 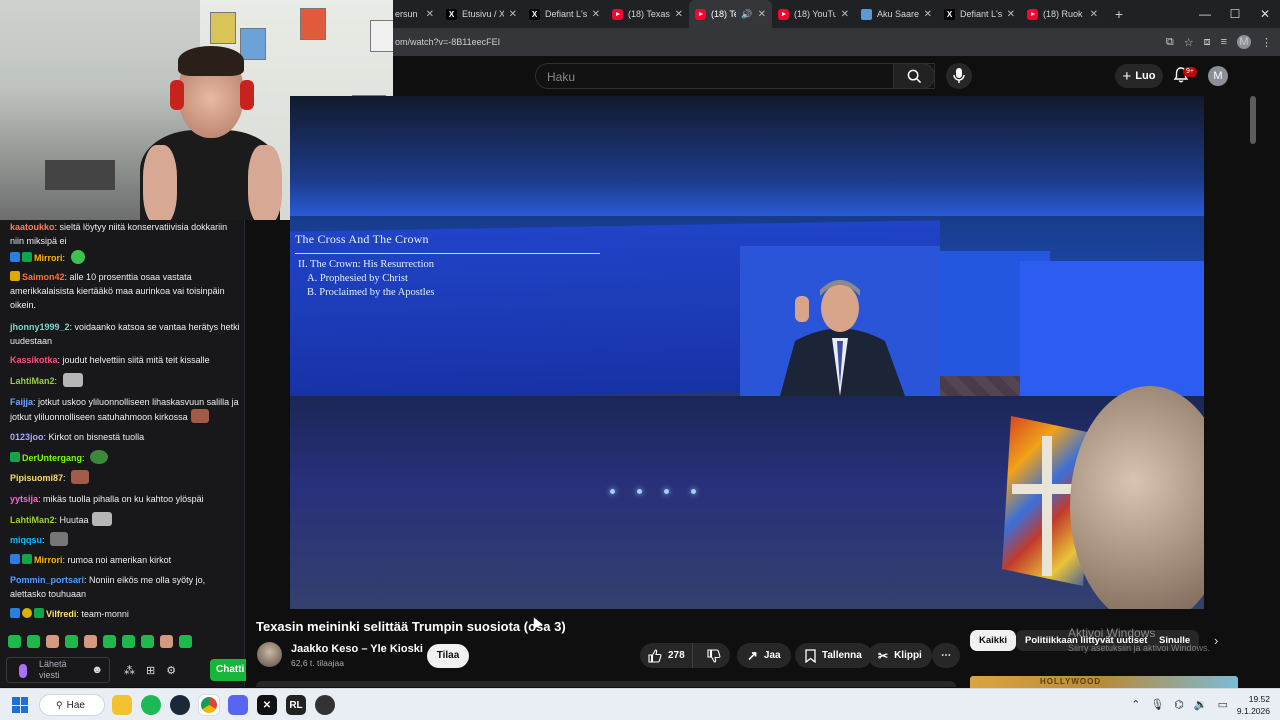 What do you see at coordinates (730, 14) in the screenshot?
I see `browser-tab-active: (18) Te 🔊 ✕` at bounding box center [730, 14].